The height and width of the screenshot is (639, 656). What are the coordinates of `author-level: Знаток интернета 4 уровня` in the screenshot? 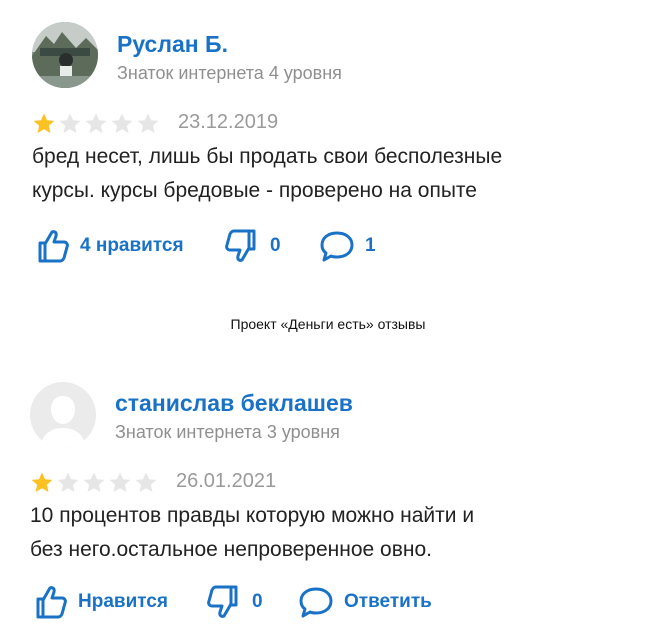 It's located at (229, 73).